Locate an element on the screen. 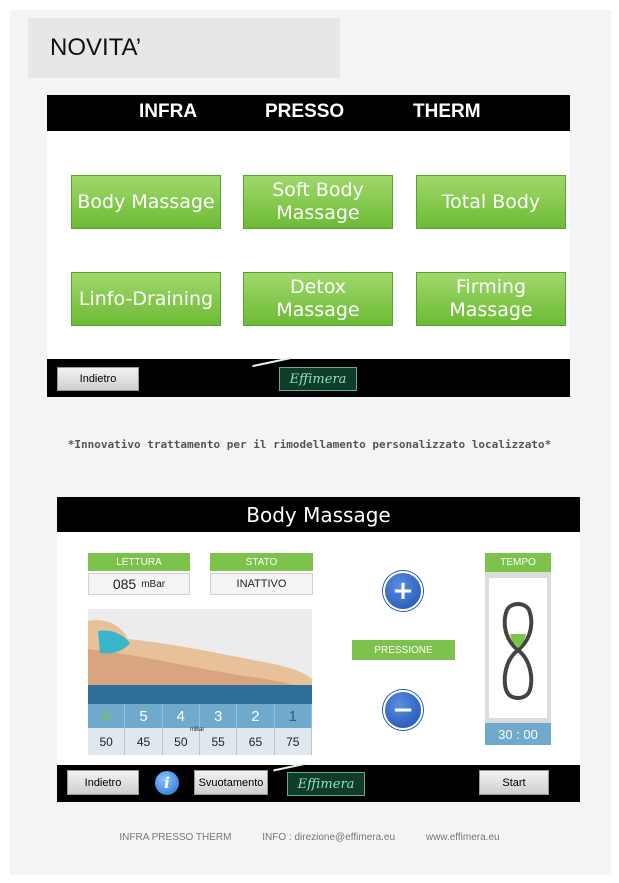 This screenshot has height=883, width=619. zone-3: 3 is located at coordinates (218, 716).